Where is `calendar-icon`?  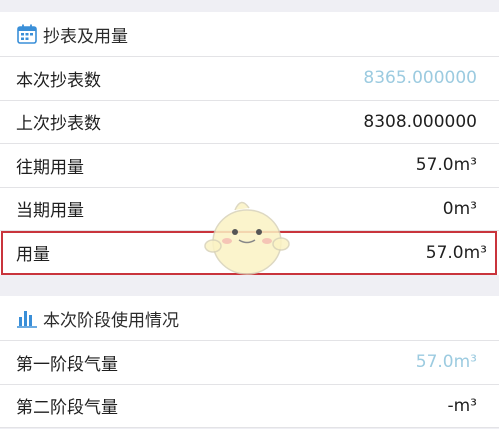 calendar-icon is located at coordinates (27, 34).